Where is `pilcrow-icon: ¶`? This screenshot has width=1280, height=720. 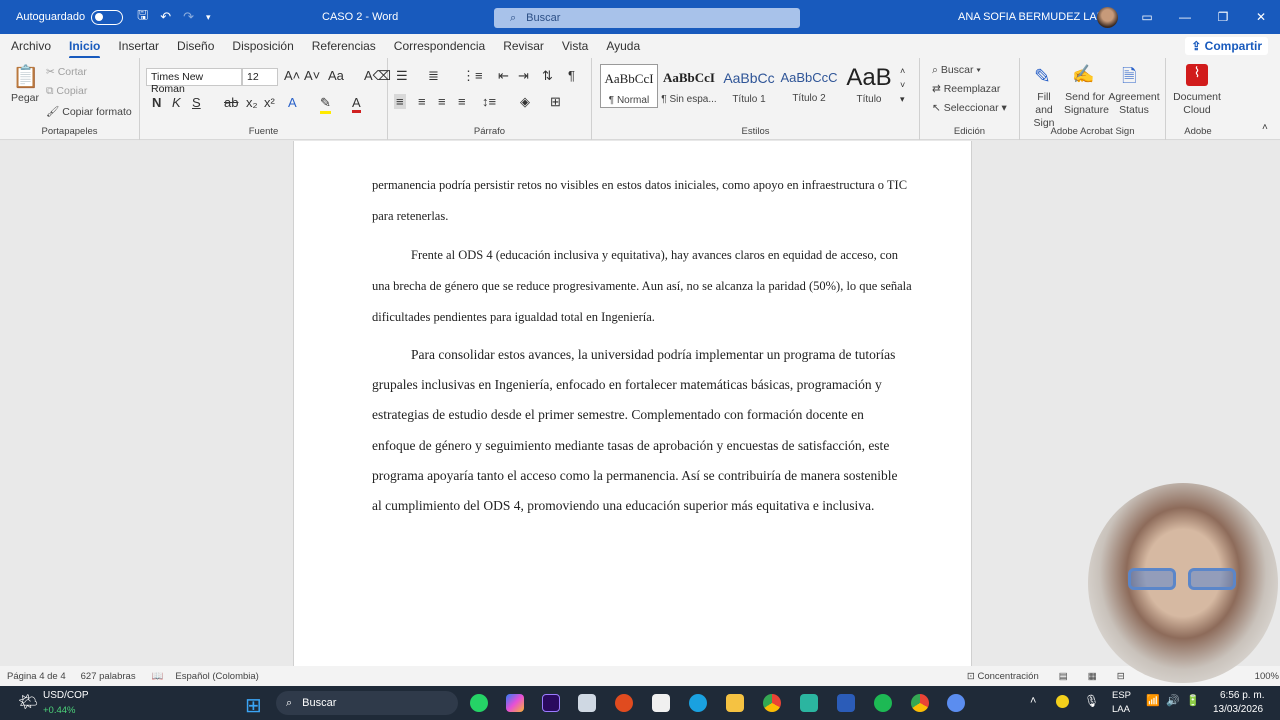
pilcrow-icon: ¶ is located at coordinates (571, 75).